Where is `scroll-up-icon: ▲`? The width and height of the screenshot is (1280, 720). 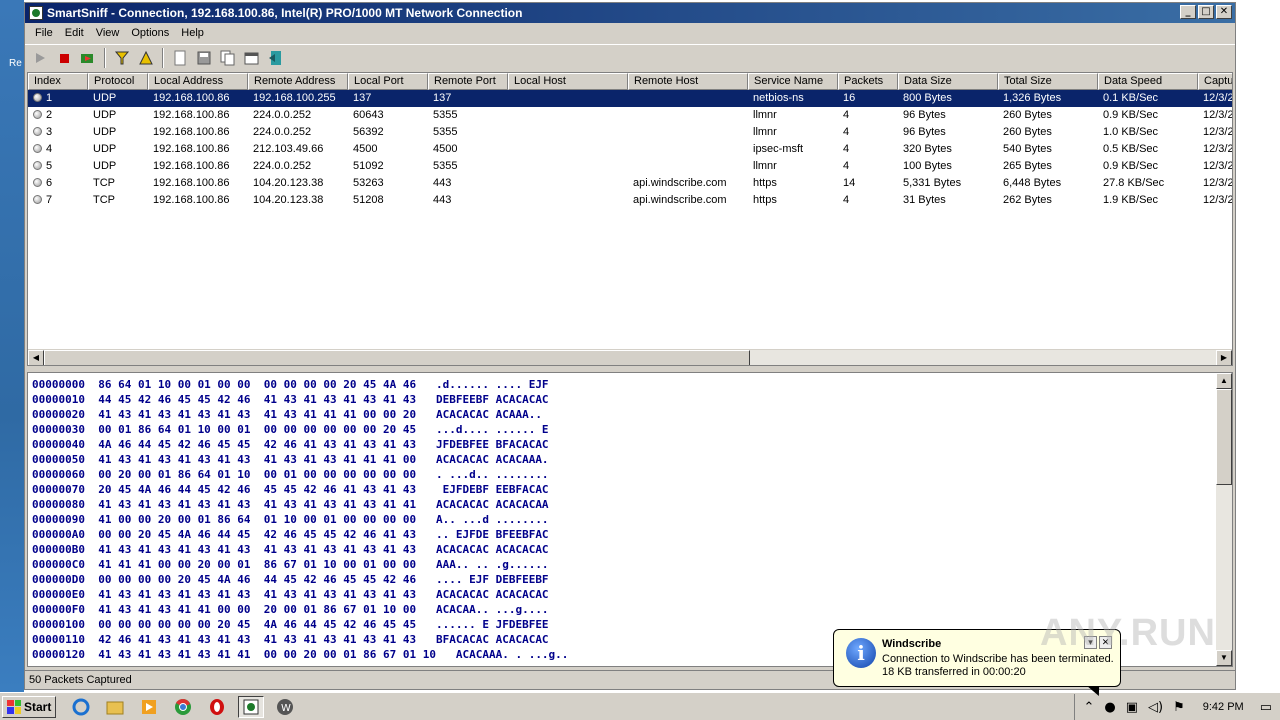
scroll-up-icon: ▲ is located at coordinates (1224, 381).